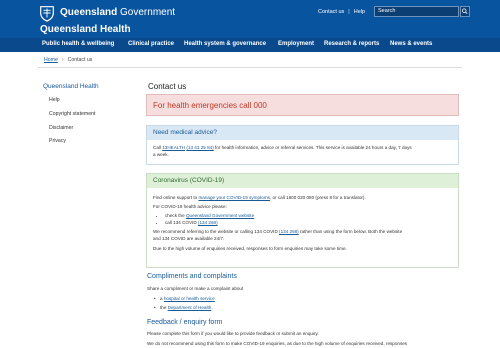 This screenshot has width=500, height=348. Describe the element at coordinates (78, 44) in the screenshot. I see `nav-public-health: Public health & wellbeing` at that location.